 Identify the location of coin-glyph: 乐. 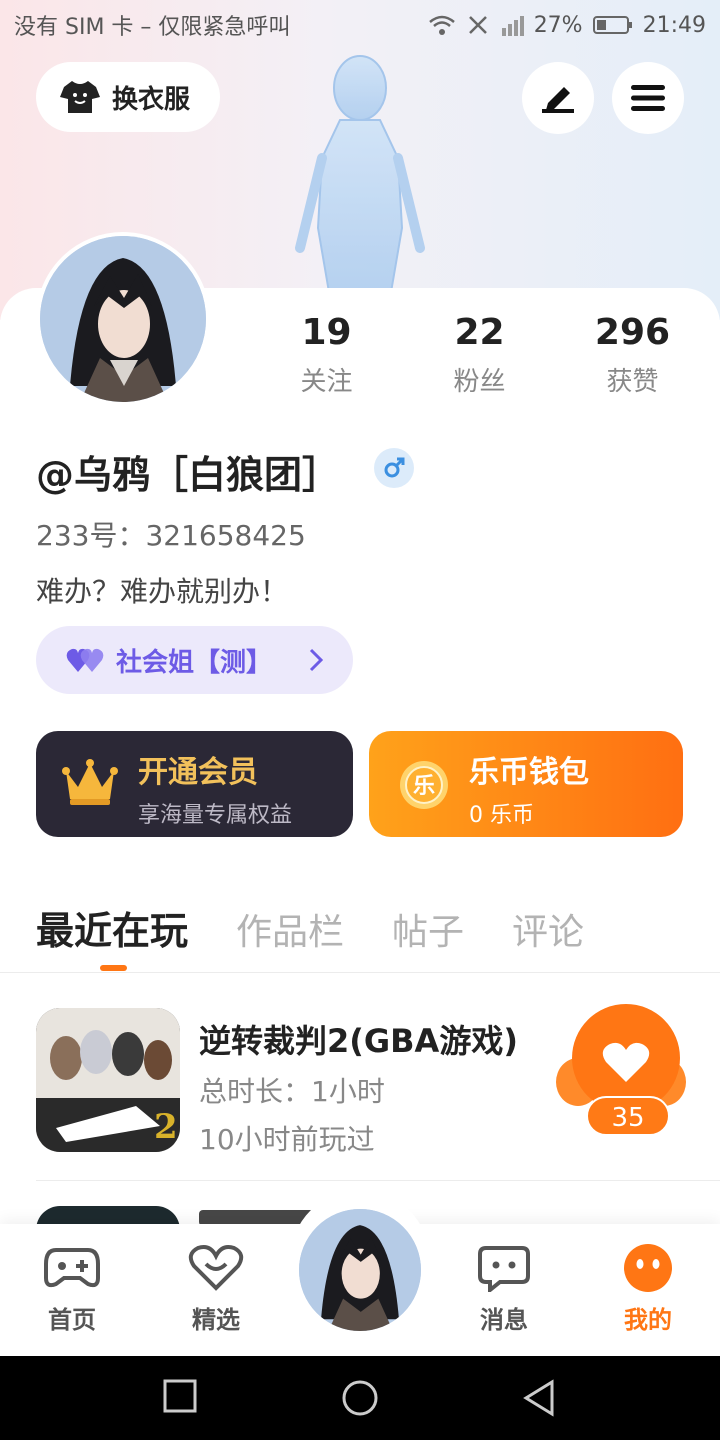
(424, 786).